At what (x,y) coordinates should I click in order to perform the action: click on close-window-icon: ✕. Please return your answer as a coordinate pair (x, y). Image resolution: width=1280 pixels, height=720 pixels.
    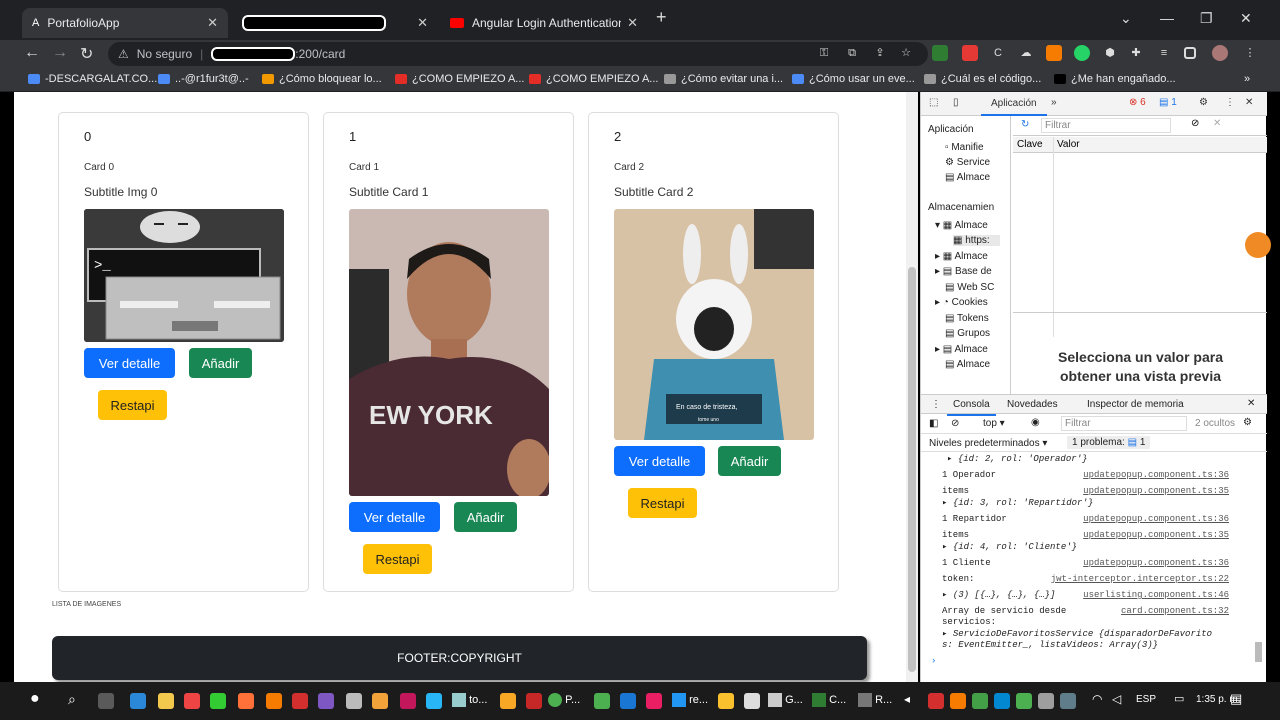
    Looking at the image, I should click on (1246, 18).